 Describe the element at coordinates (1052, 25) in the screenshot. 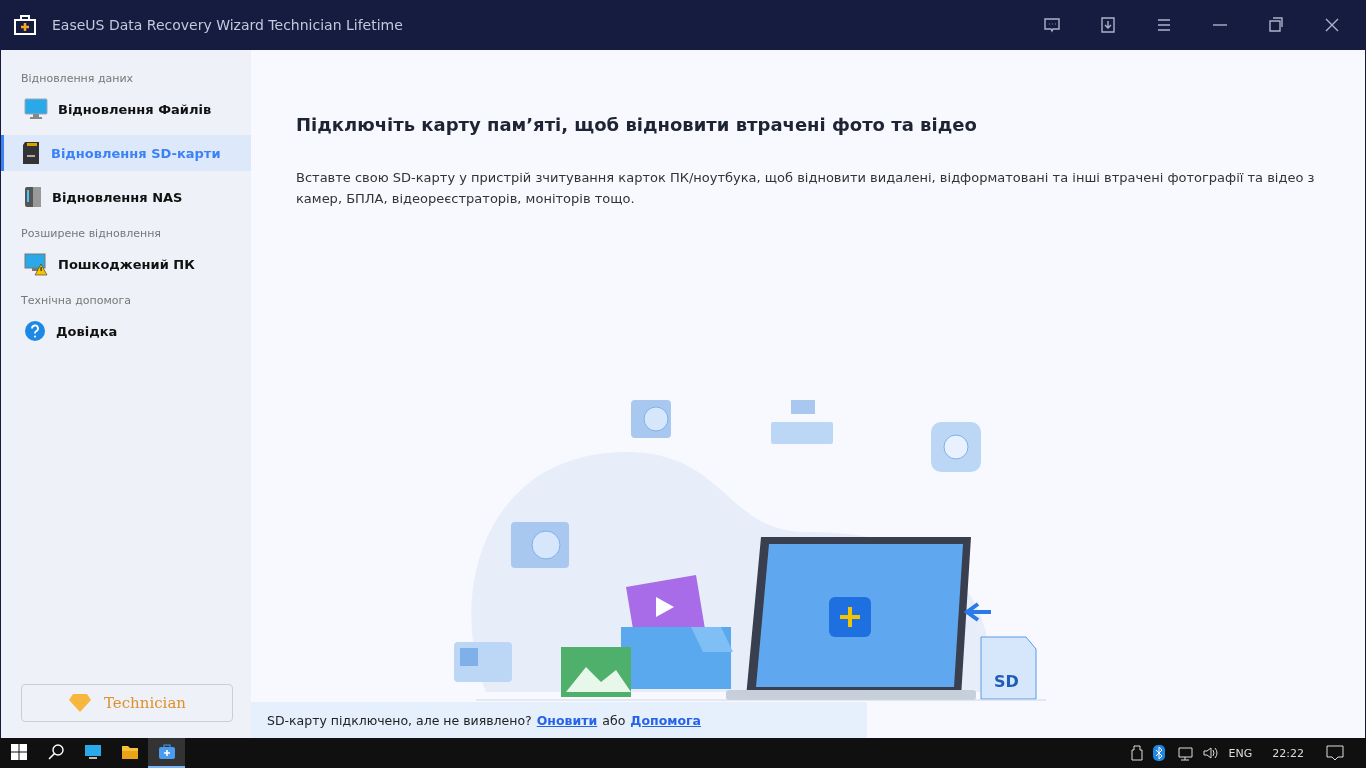

I see `feedback-icon` at that location.